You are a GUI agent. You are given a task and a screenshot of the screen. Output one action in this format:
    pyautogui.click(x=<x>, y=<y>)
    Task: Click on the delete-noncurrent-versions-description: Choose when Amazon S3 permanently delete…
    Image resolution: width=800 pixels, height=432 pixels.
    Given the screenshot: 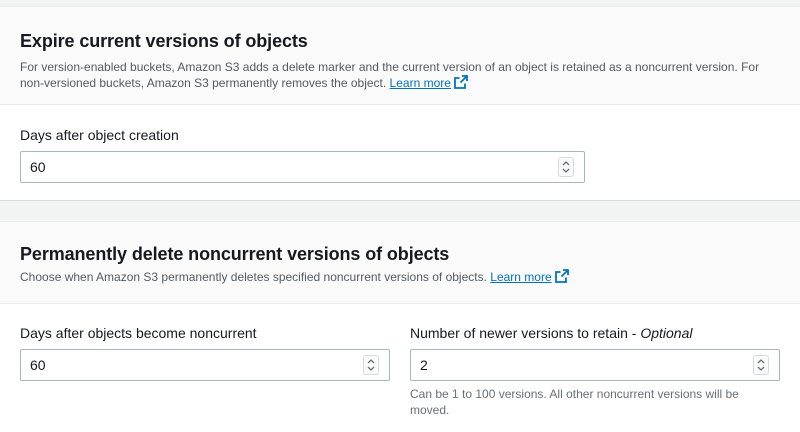 What is the action you would take?
    pyautogui.click(x=400, y=277)
    